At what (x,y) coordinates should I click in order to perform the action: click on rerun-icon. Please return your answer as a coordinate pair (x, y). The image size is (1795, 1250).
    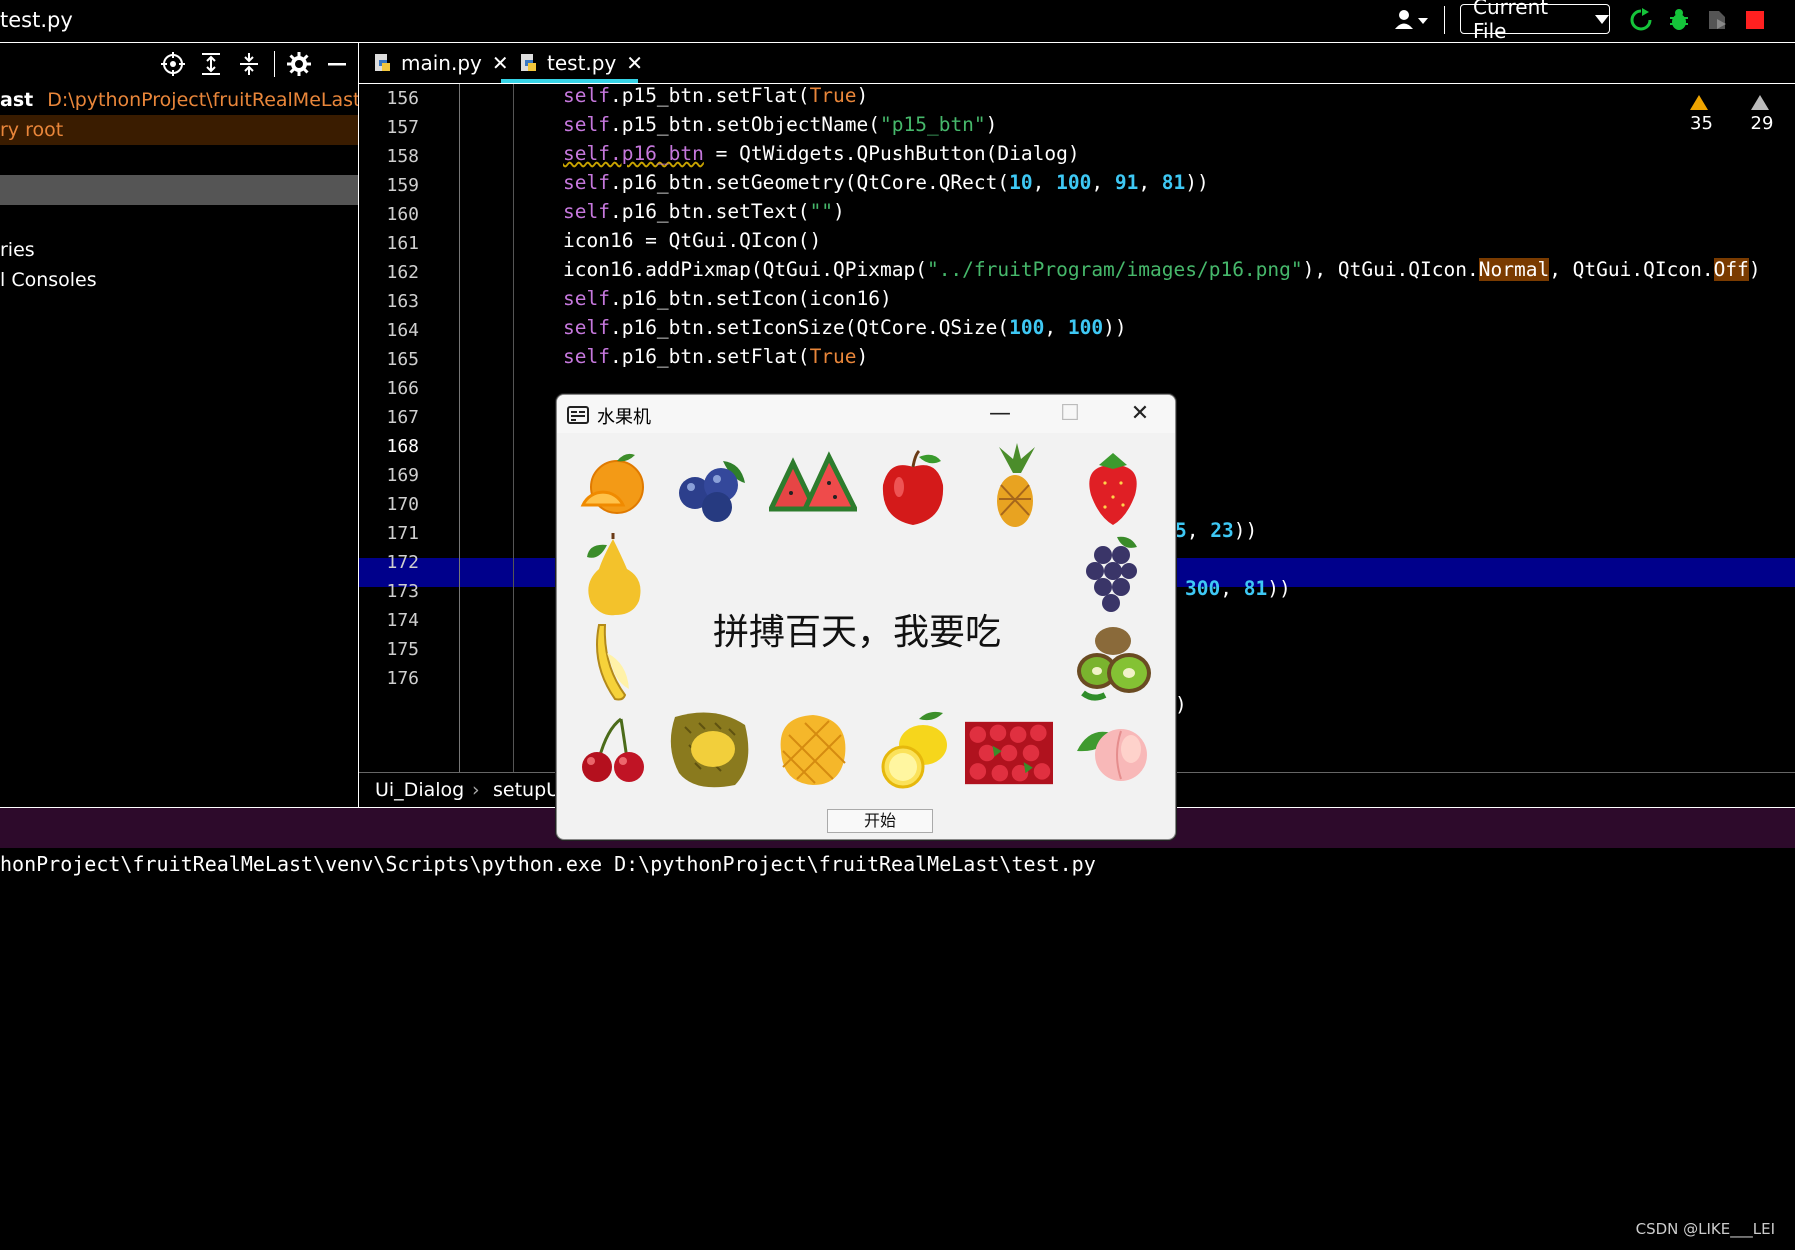
    Looking at the image, I should click on (1641, 20).